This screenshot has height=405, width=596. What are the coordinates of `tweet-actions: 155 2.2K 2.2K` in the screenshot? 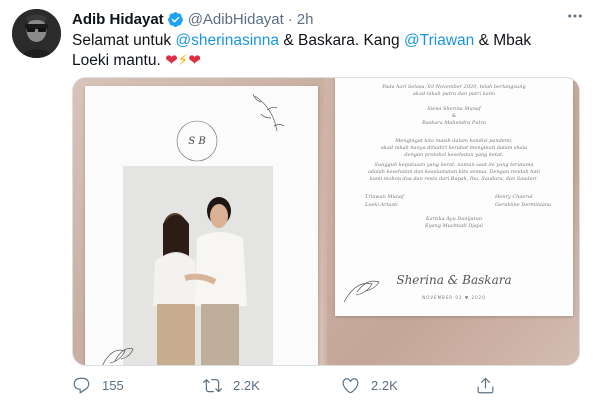 It's located at (292, 385).